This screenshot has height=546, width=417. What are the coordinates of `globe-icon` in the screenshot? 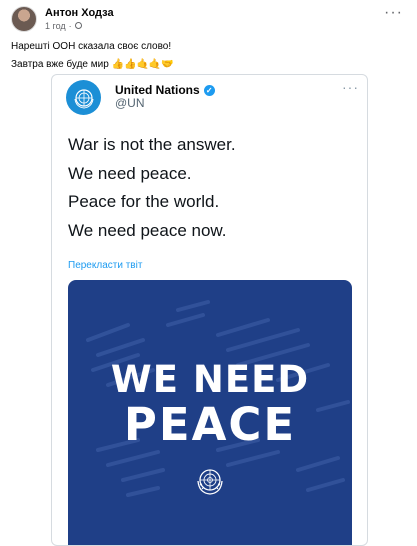 It's located at (78, 25).